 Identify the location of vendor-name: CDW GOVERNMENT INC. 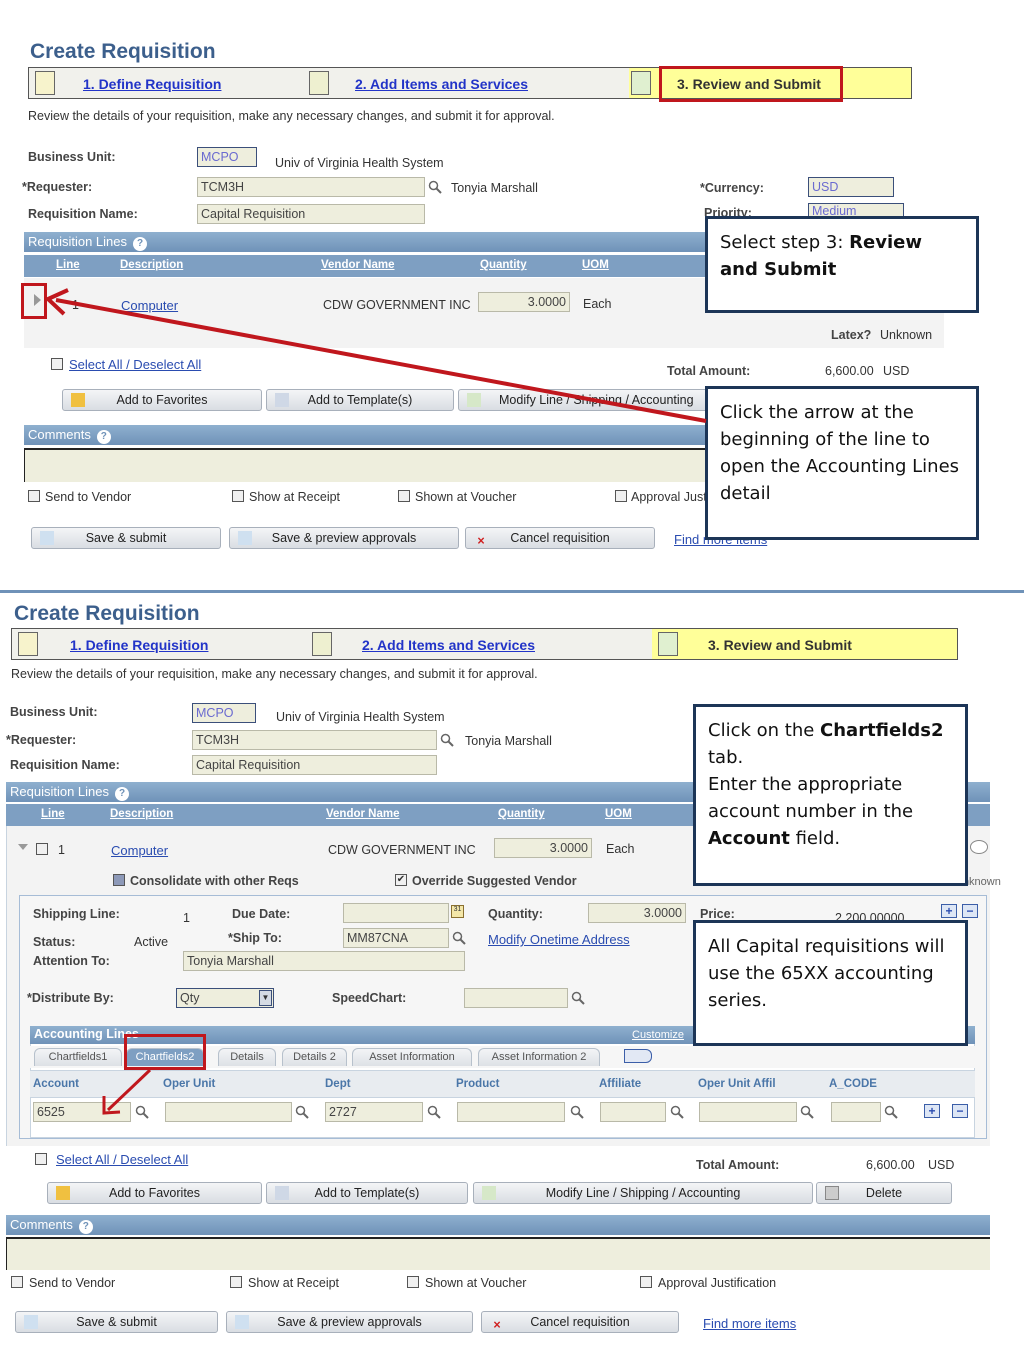
(402, 850).